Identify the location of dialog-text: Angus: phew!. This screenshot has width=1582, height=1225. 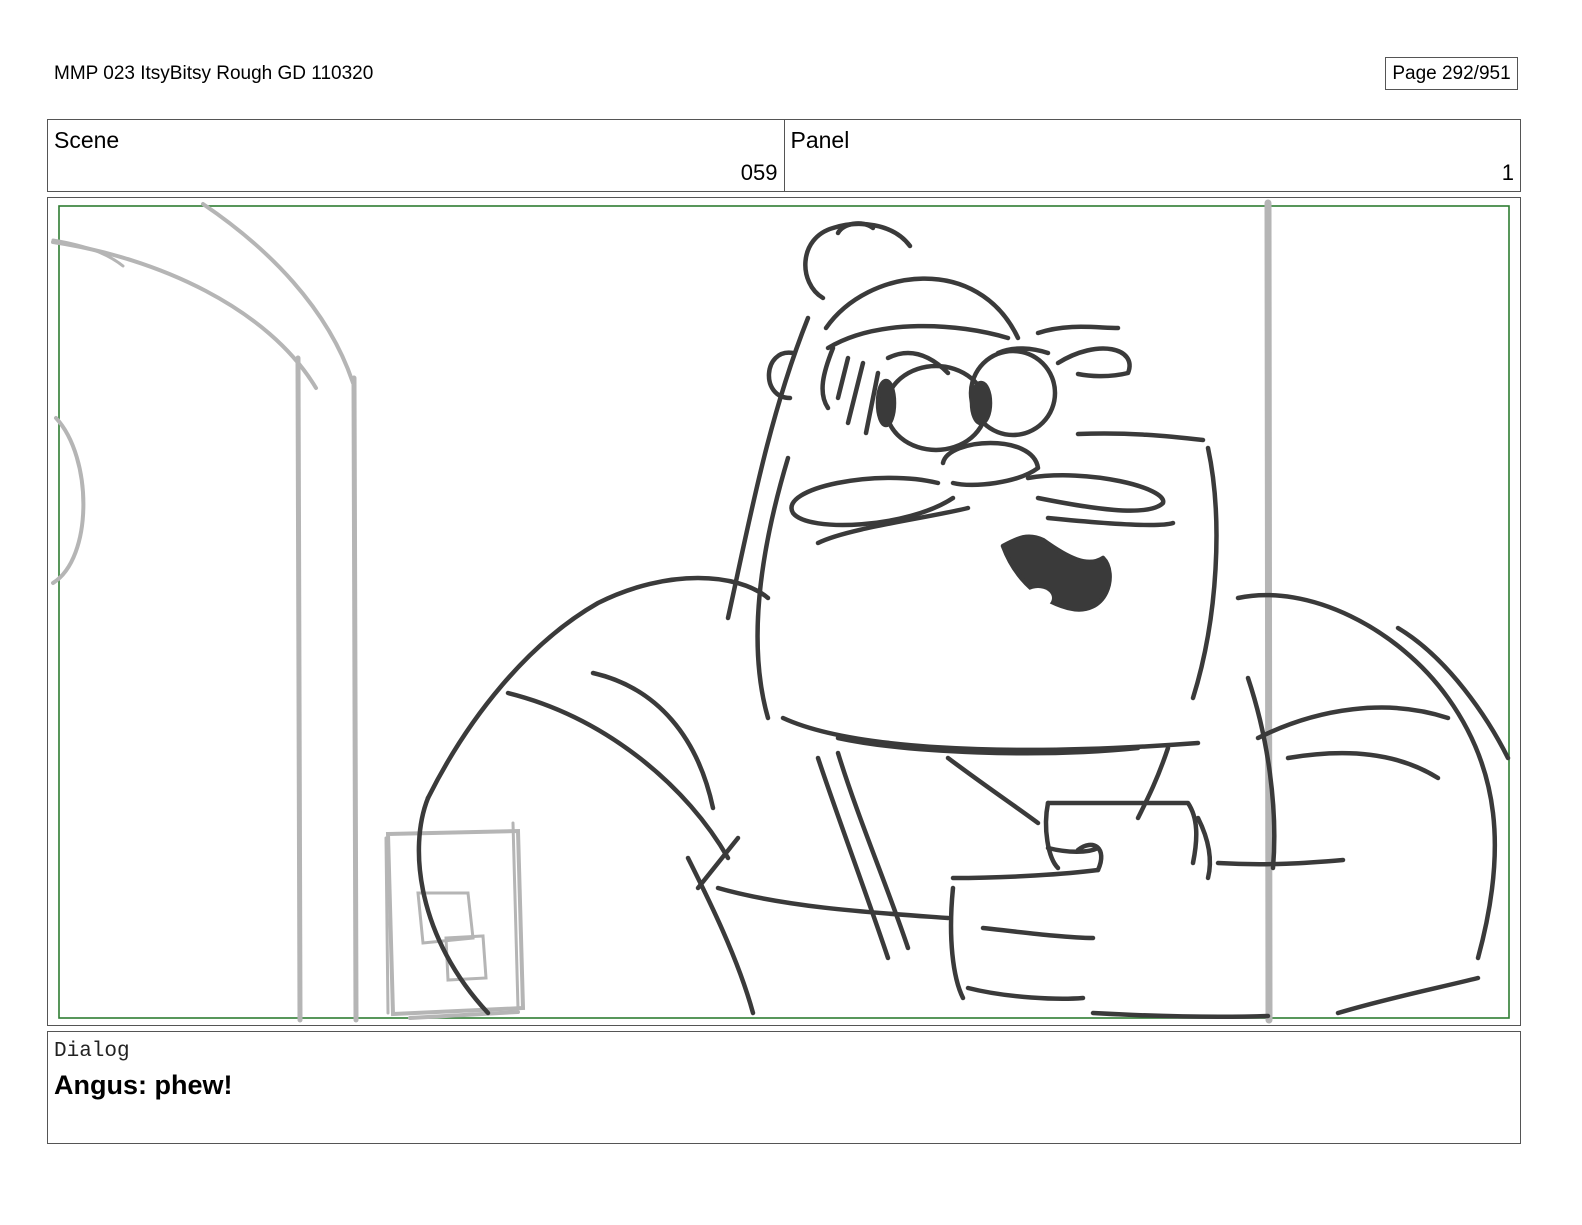
(143, 1085).